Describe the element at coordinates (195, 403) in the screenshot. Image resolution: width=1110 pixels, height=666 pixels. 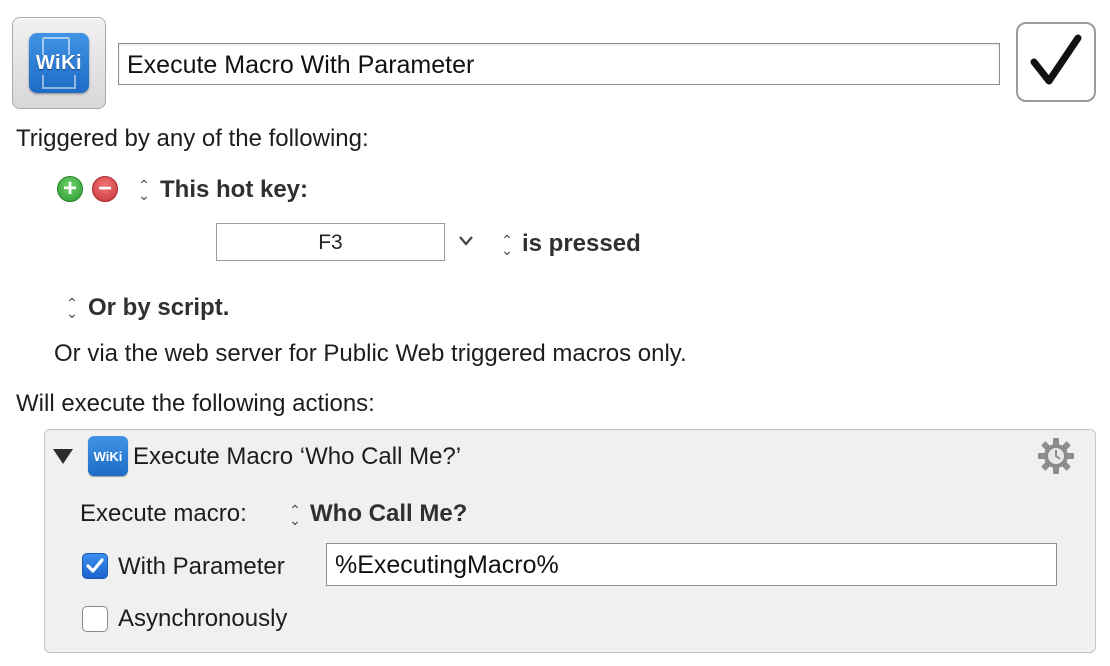
I see `actions-heading: Will execute the following actions:` at that location.